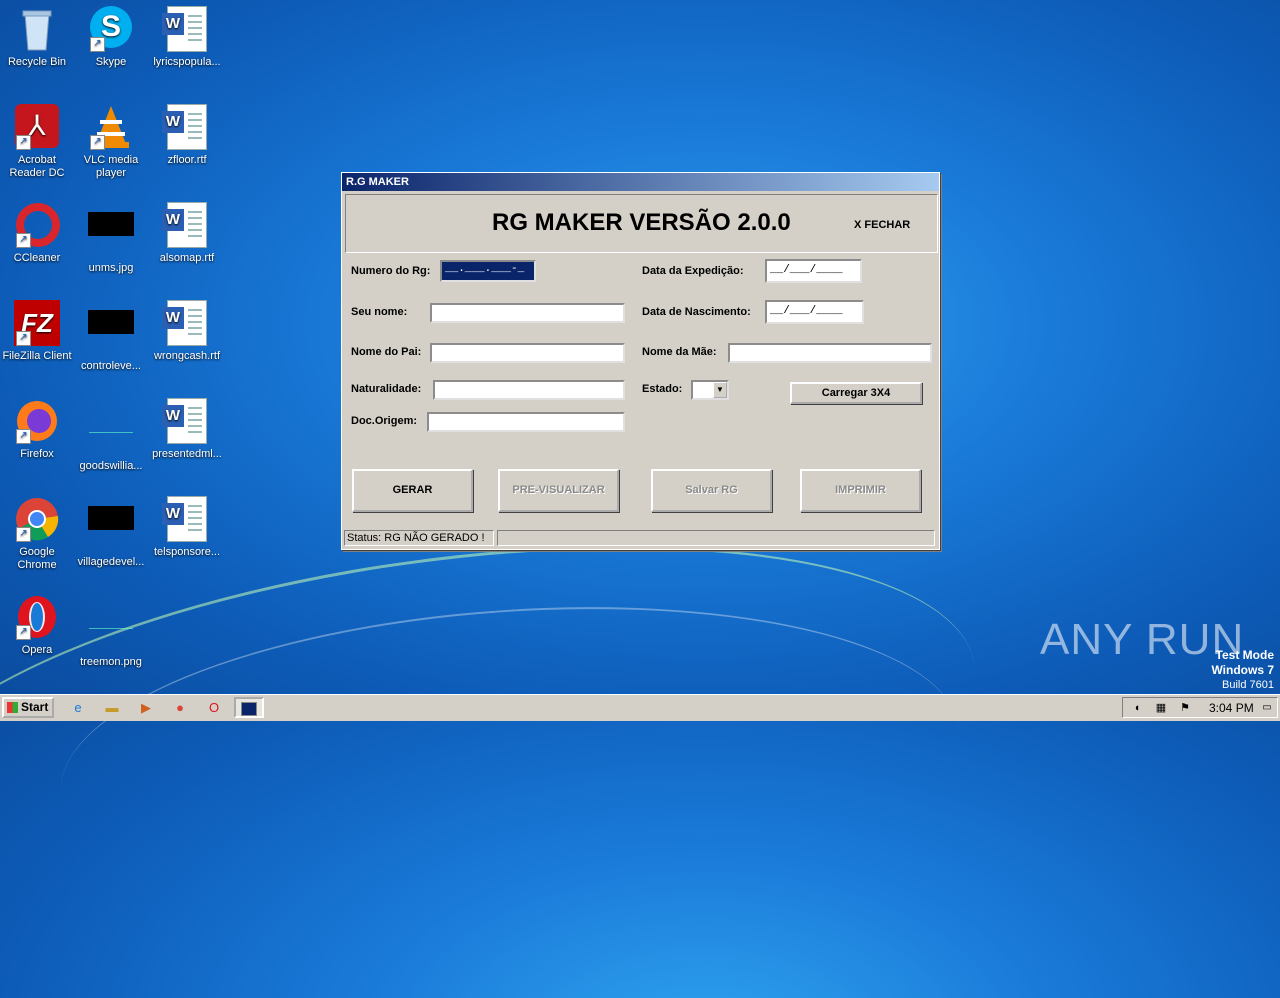 This screenshot has height=998, width=1280. I want to click on recycle-bin-icon, so click(37, 29).